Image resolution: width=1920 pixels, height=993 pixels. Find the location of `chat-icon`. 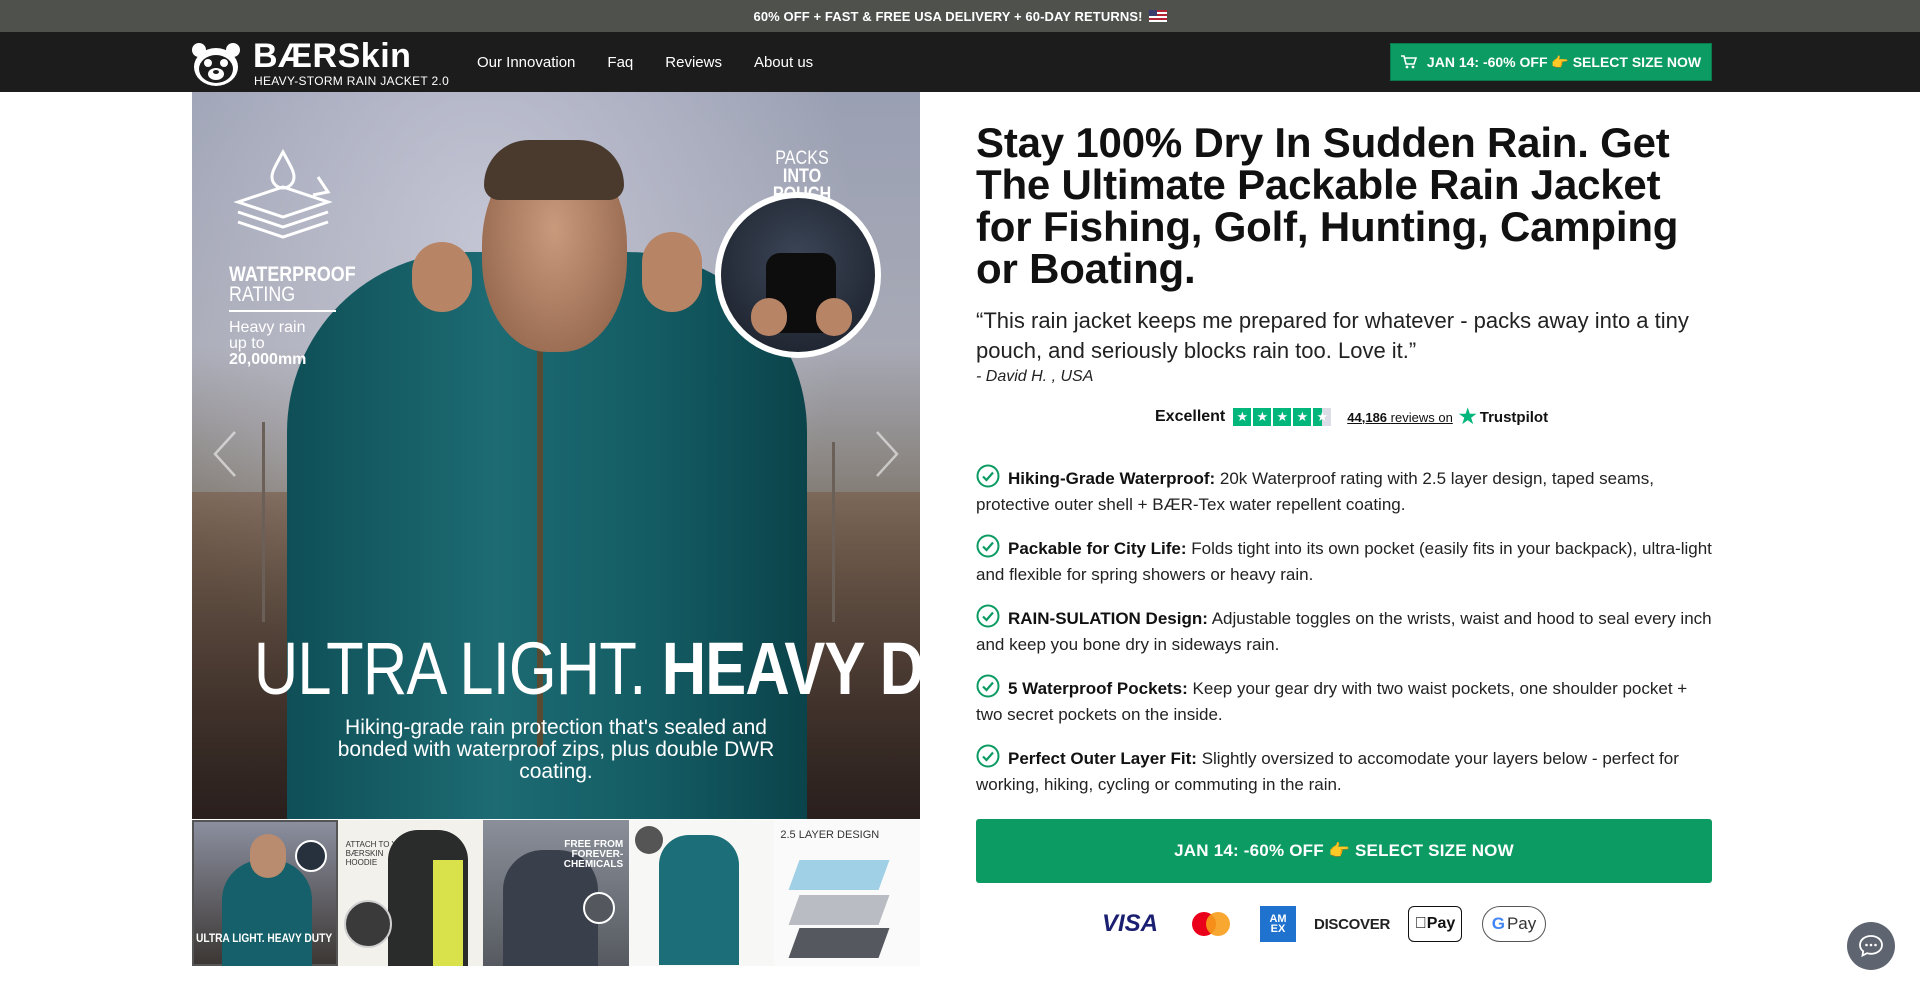

chat-icon is located at coordinates (1871, 946).